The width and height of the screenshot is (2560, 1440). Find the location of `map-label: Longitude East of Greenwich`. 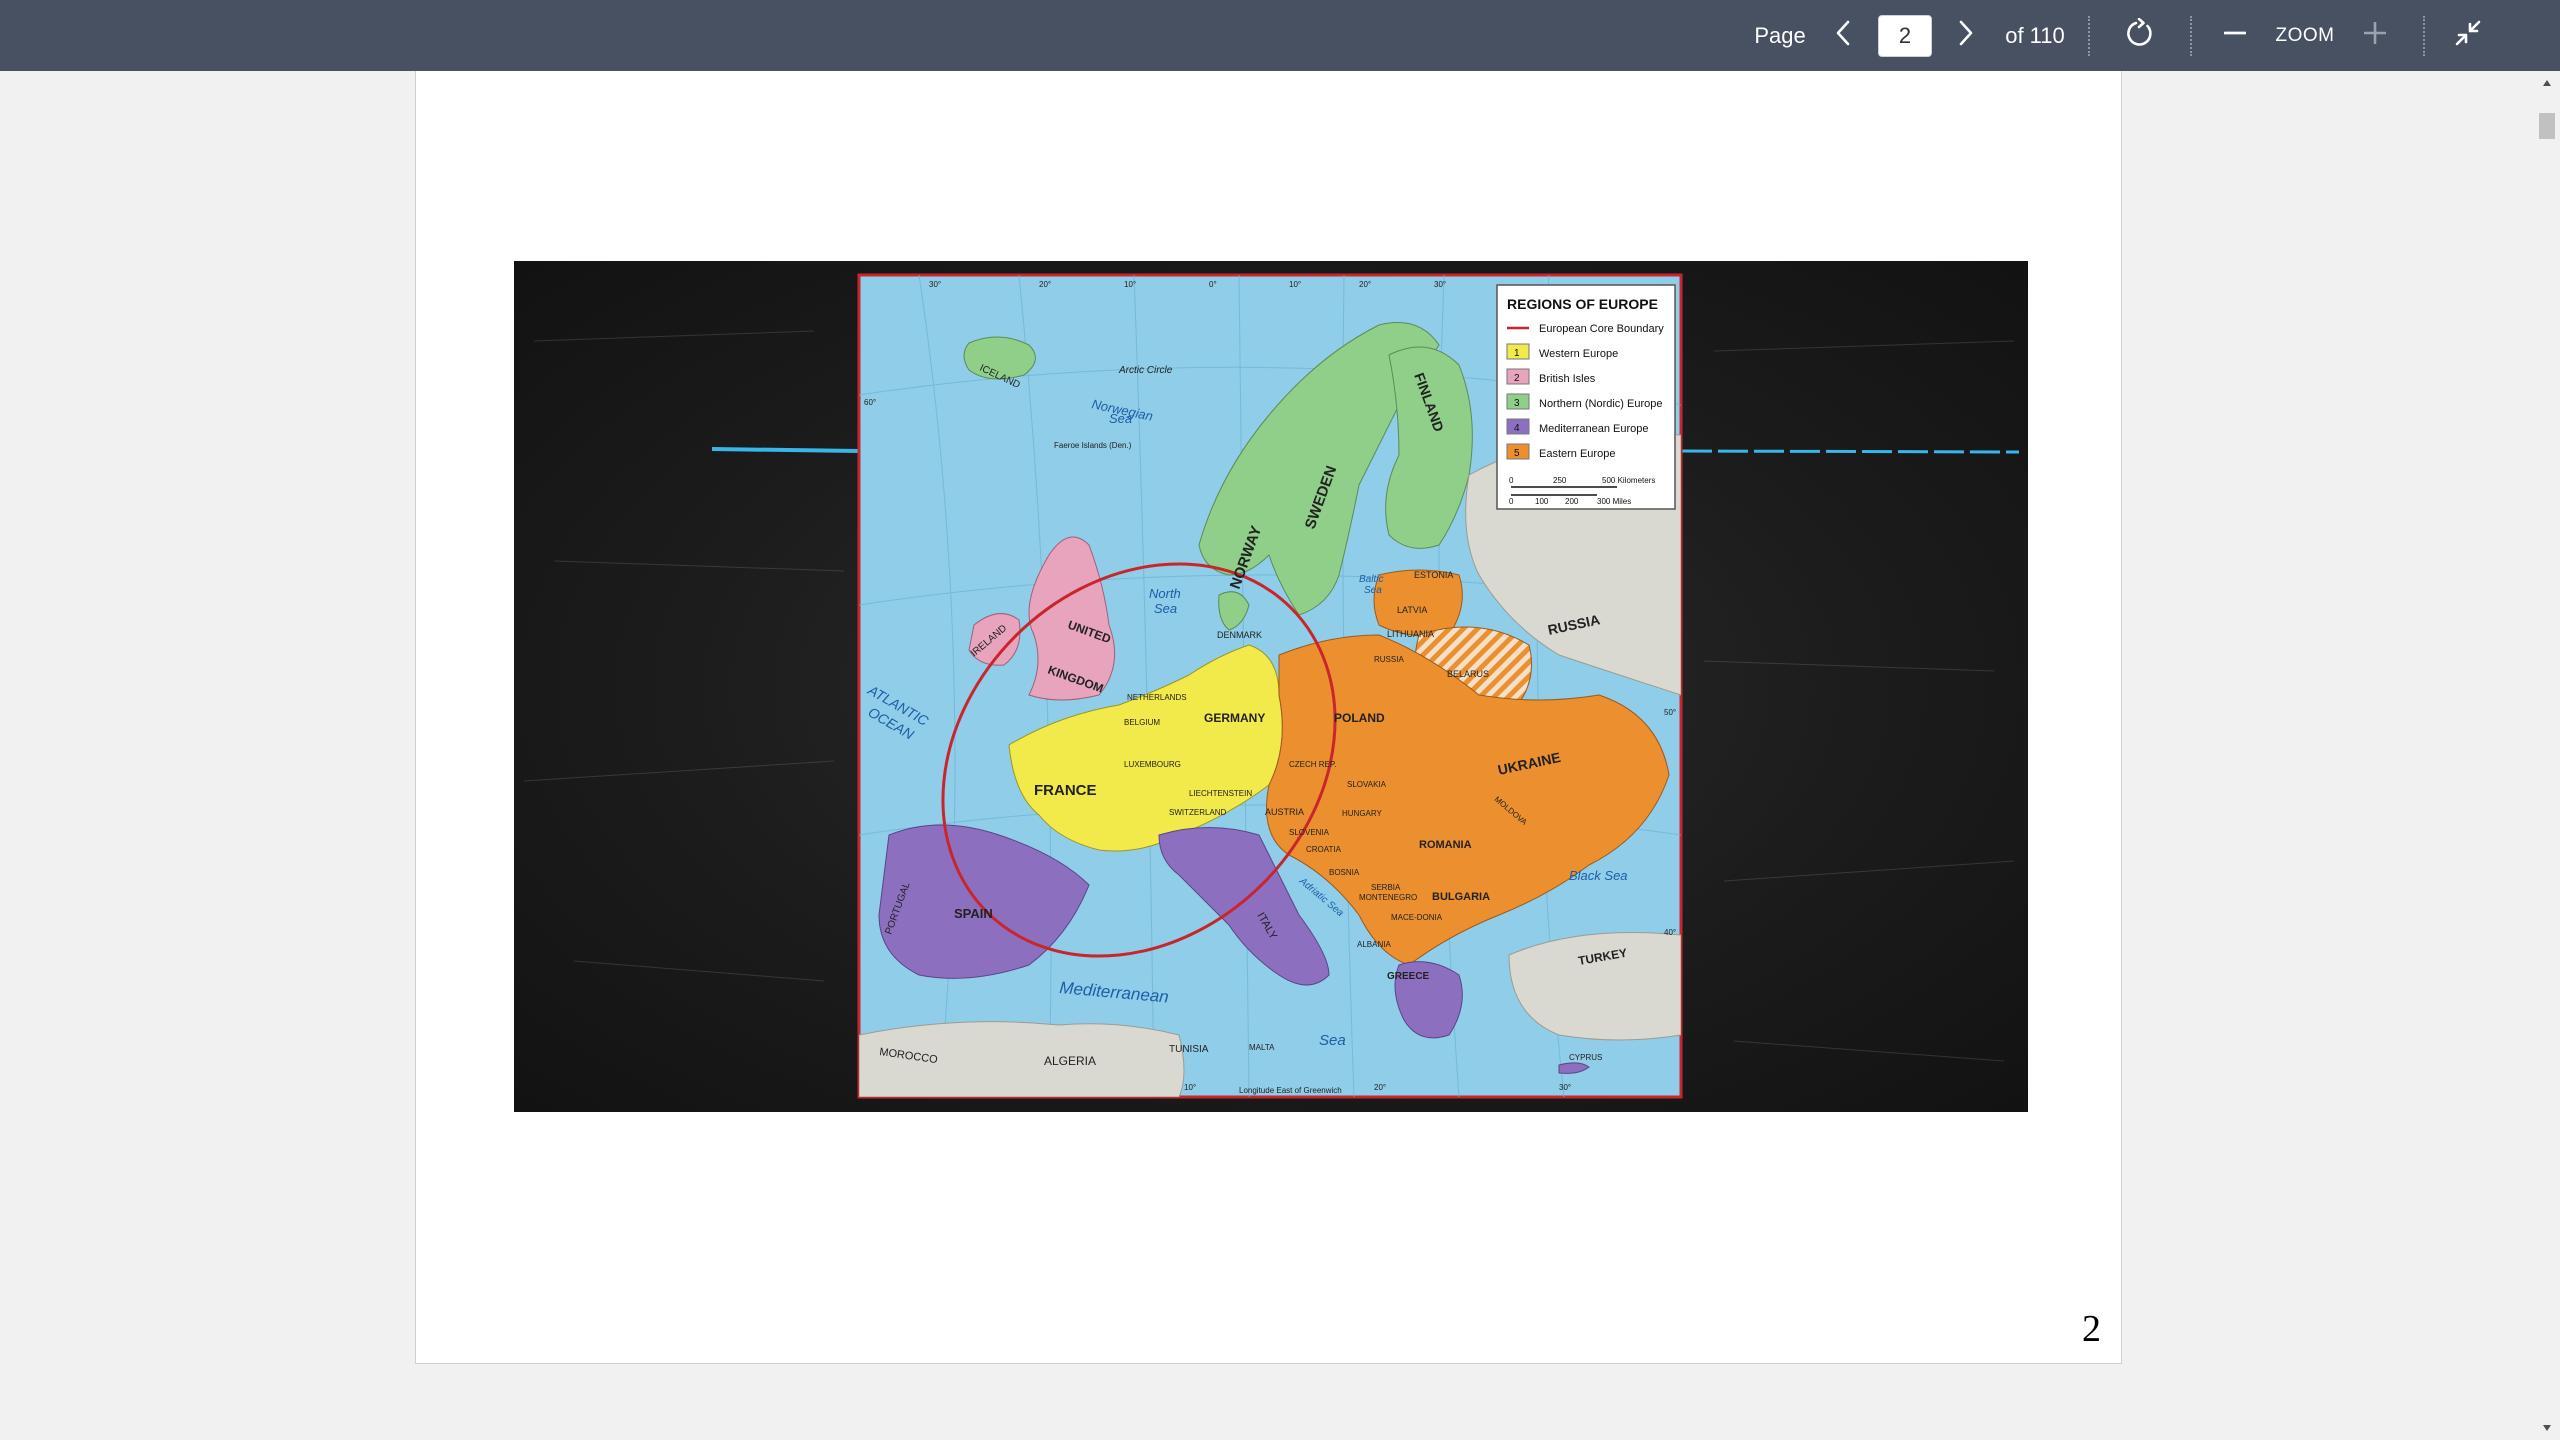

map-label: Longitude East of Greenwich is located at coordinates (1290, 1090).